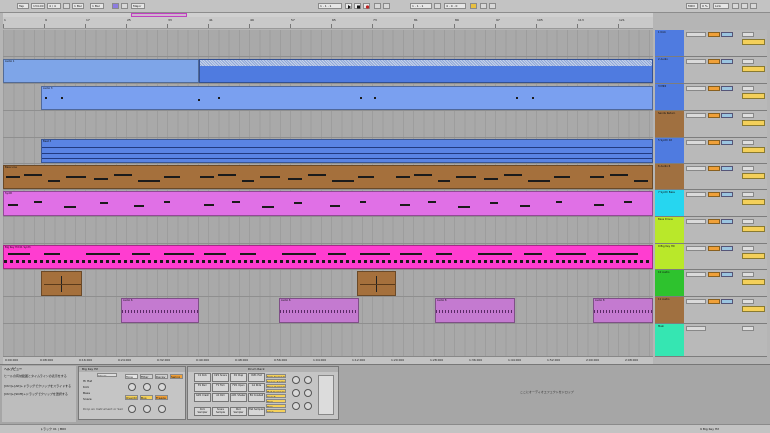 Image resolution: width=770 pixels, height=433 pixels. Describe the element at coordinates (664, 299) in the screenshot. I see `track-name: 11 Audio` at that location.